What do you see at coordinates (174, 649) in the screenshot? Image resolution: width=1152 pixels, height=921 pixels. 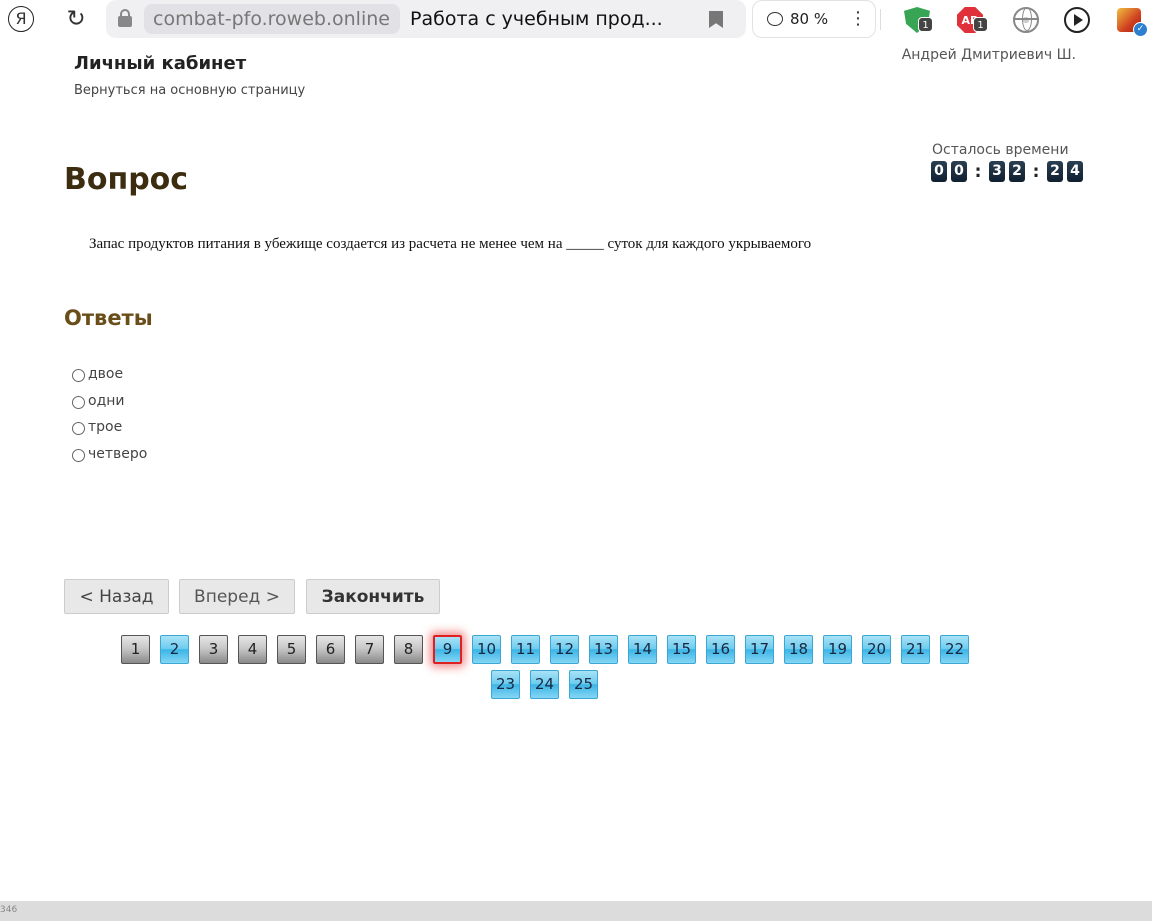 I see `question-page-button: 2` at bounding box center [174, 649].